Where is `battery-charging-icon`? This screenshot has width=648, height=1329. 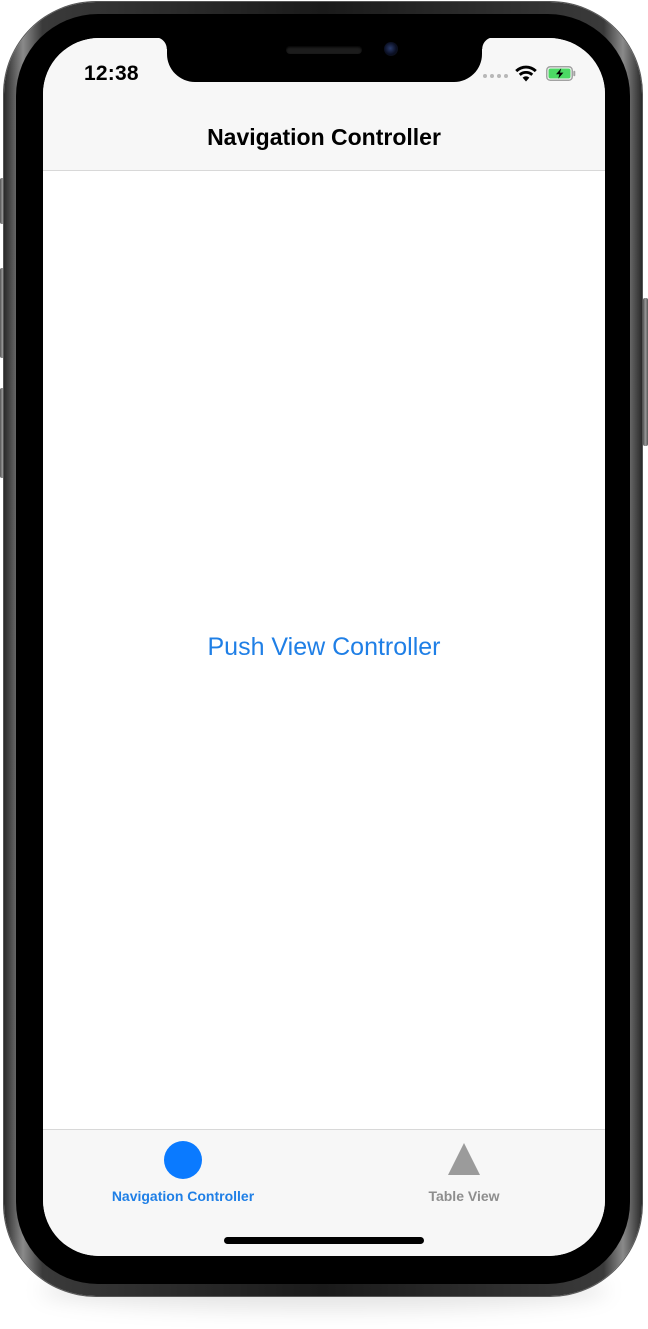 battery-charging-icon is located at coordinates (561, 73).